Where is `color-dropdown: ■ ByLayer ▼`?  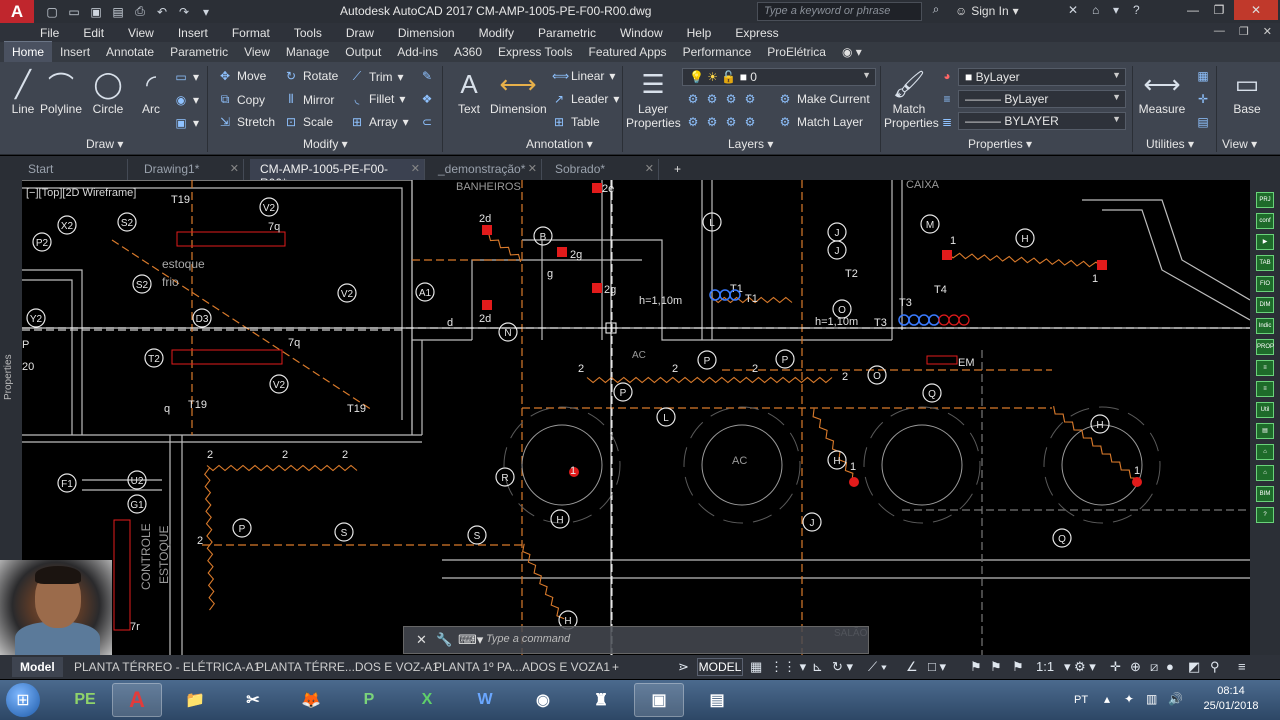 color-dropdown: ■ ByLayer ▼ is located at coordinates (1042, 77).